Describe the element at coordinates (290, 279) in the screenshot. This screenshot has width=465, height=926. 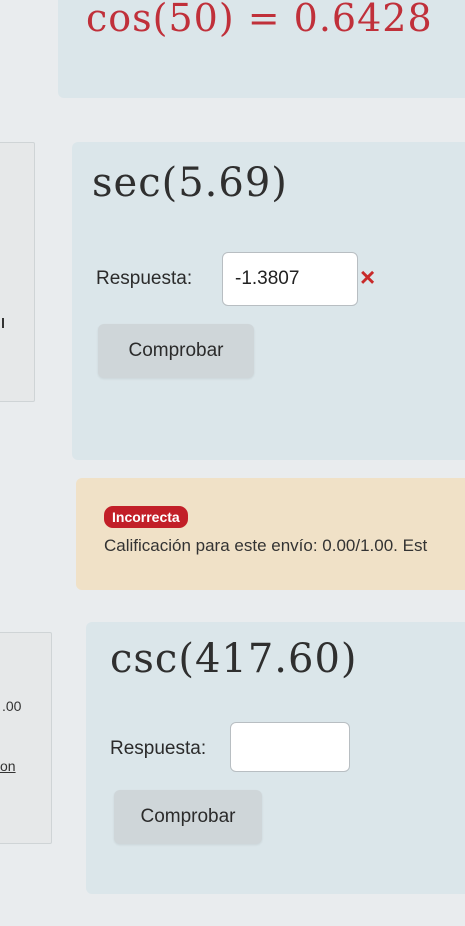
I see `answer-input: -1.3807` at that location.